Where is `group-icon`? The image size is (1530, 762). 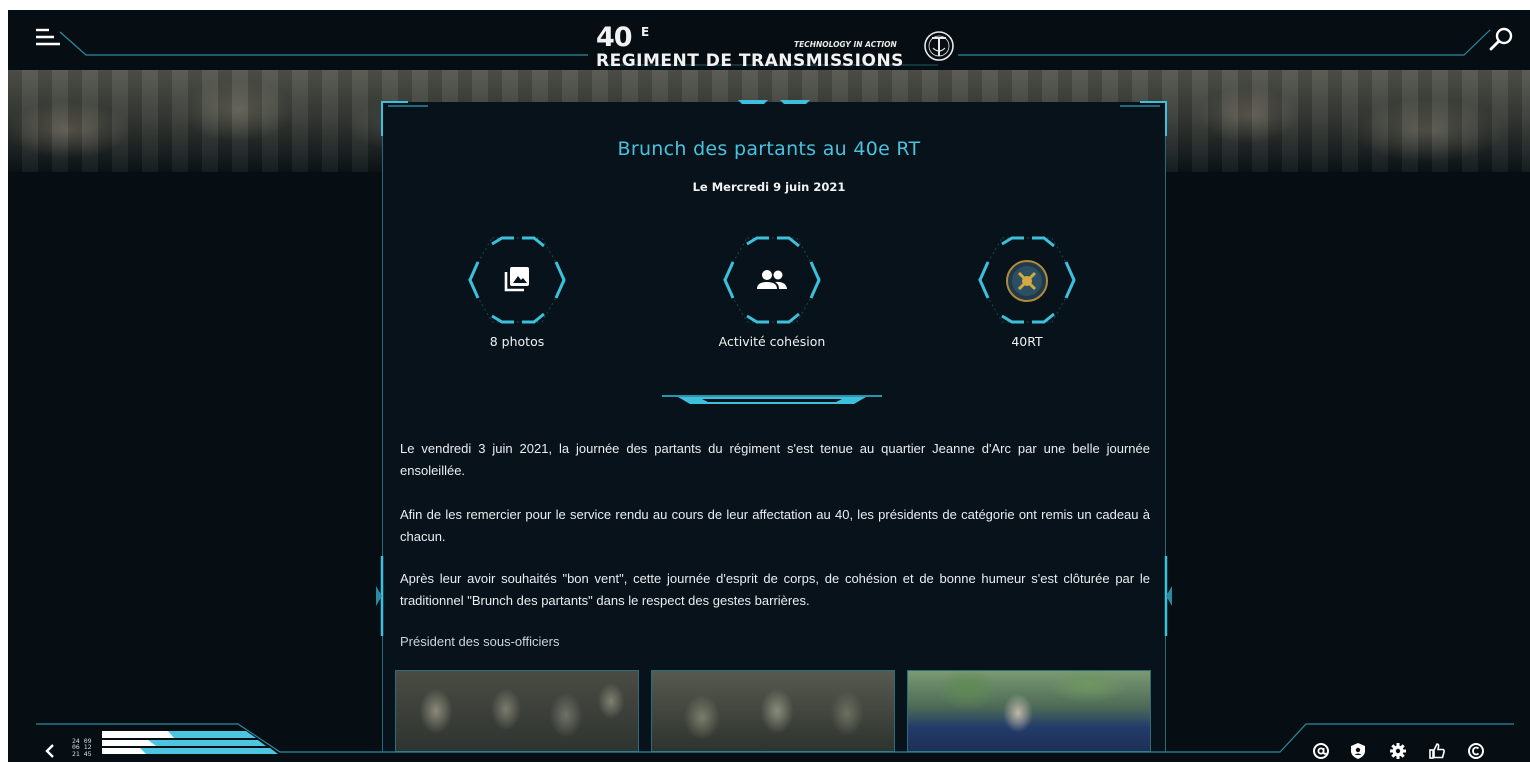 group-icon is located at coordinates (772, 279).